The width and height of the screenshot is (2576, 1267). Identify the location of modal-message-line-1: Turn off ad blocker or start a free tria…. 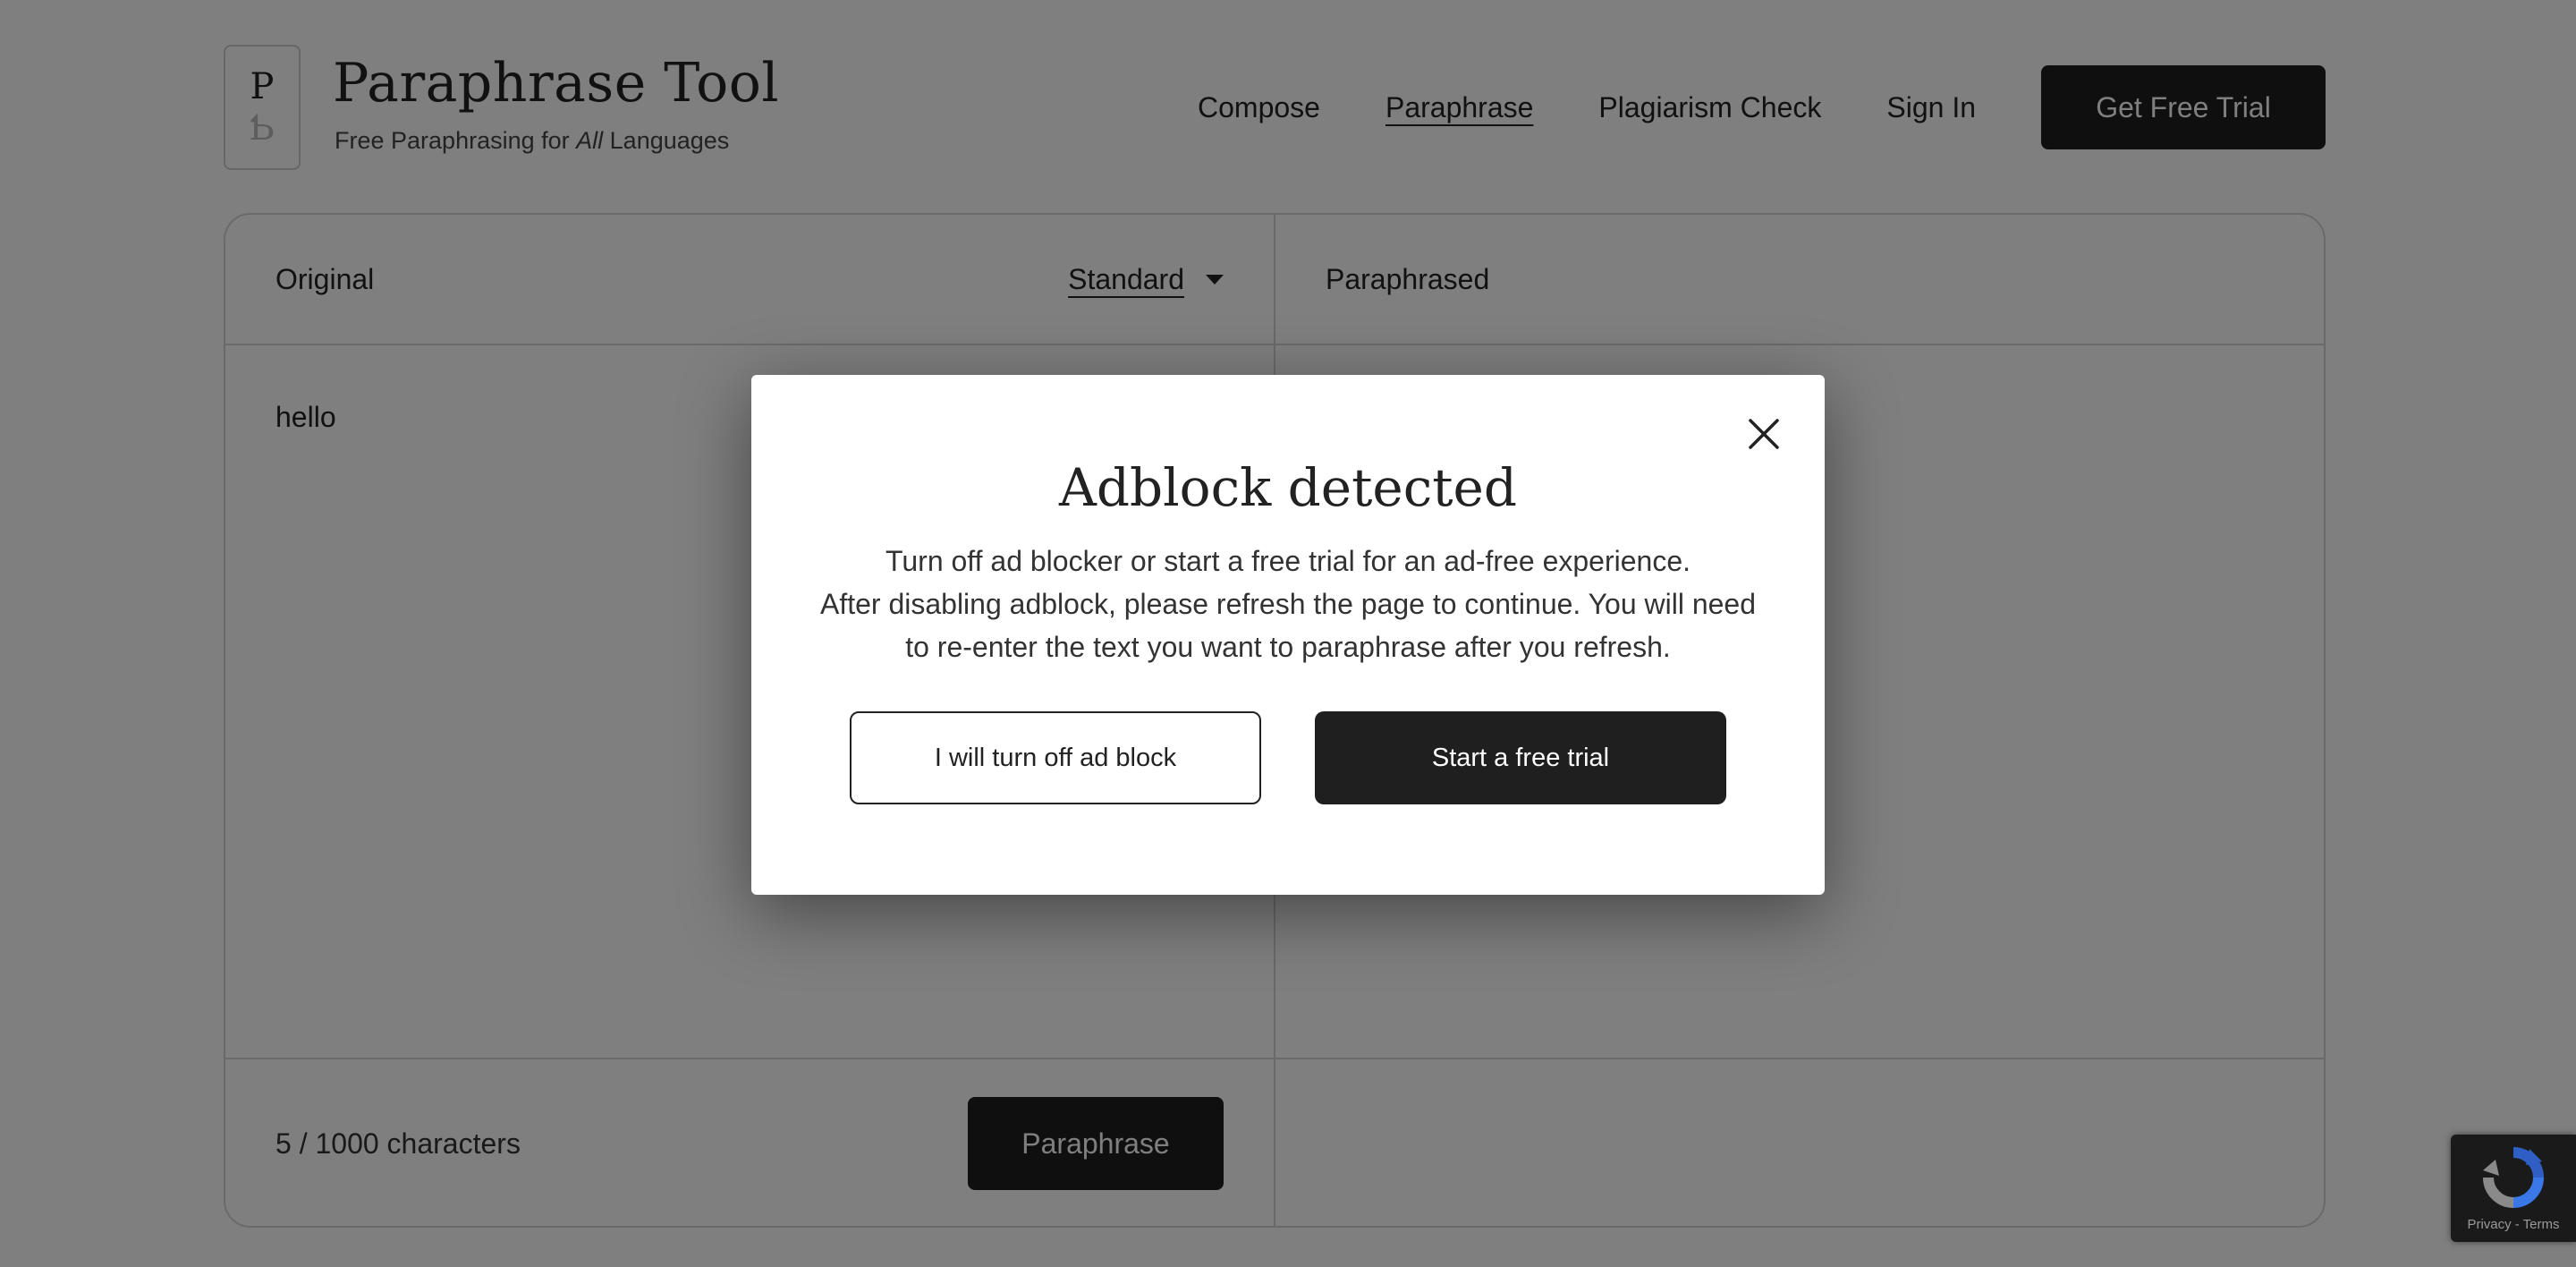
(1288, 561).